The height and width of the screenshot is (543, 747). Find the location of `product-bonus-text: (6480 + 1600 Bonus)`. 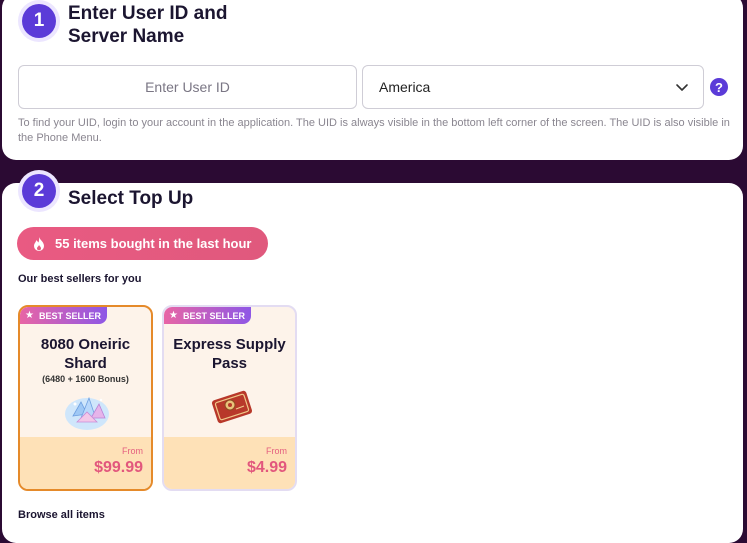

product-bonus-text: (6480 + 1600 Bonus) is located at coordinates (85, 379).